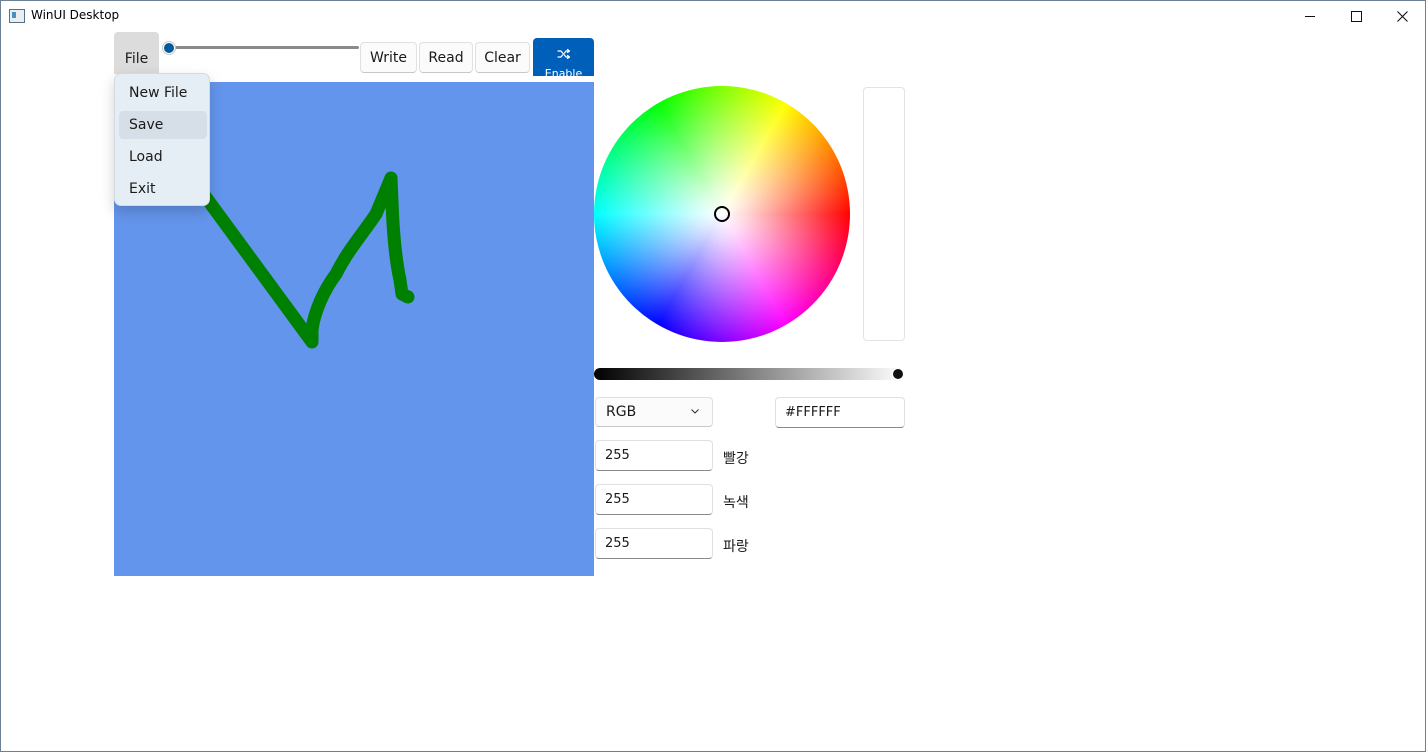 The height and width of the screenshot is (752, 1426). I want to click on color-value-slider, so click(749, 374).